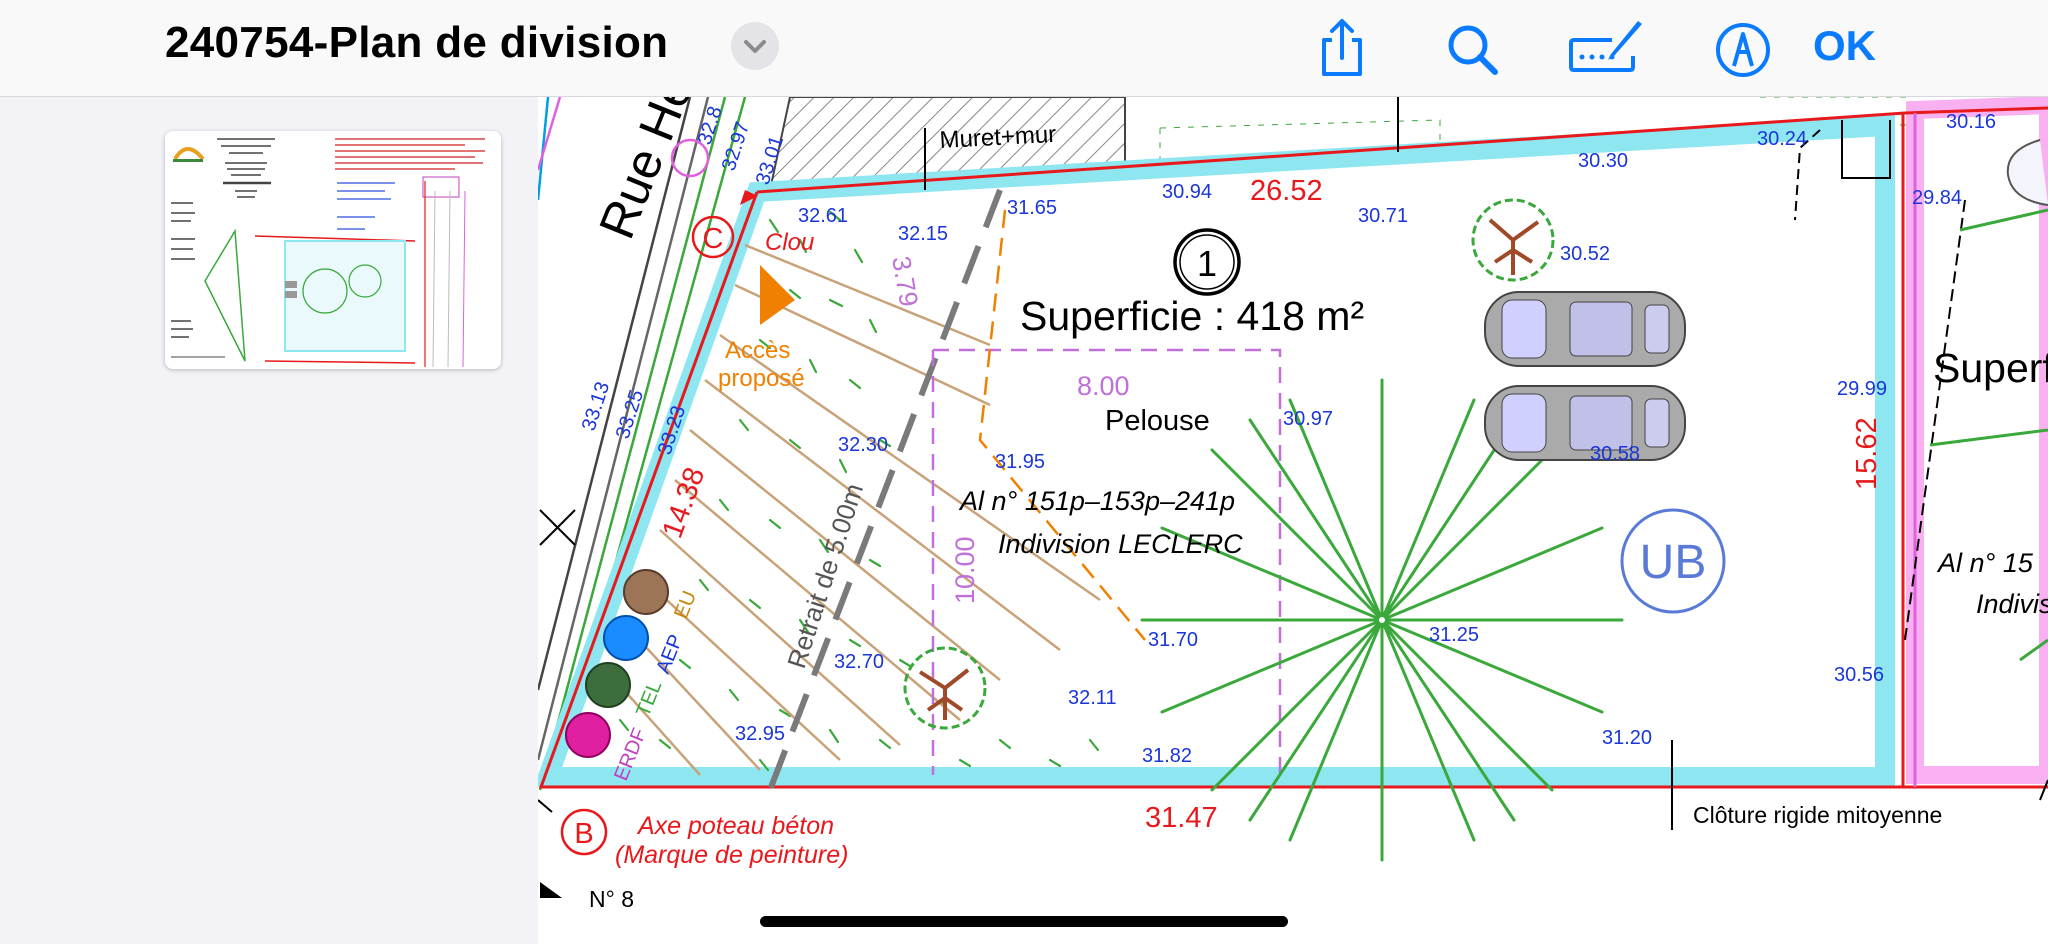 The image size is (2048, 944). Describe the element at coordinates (1673, 562) in the screenshot. I see `zone-label: UB` at that location.